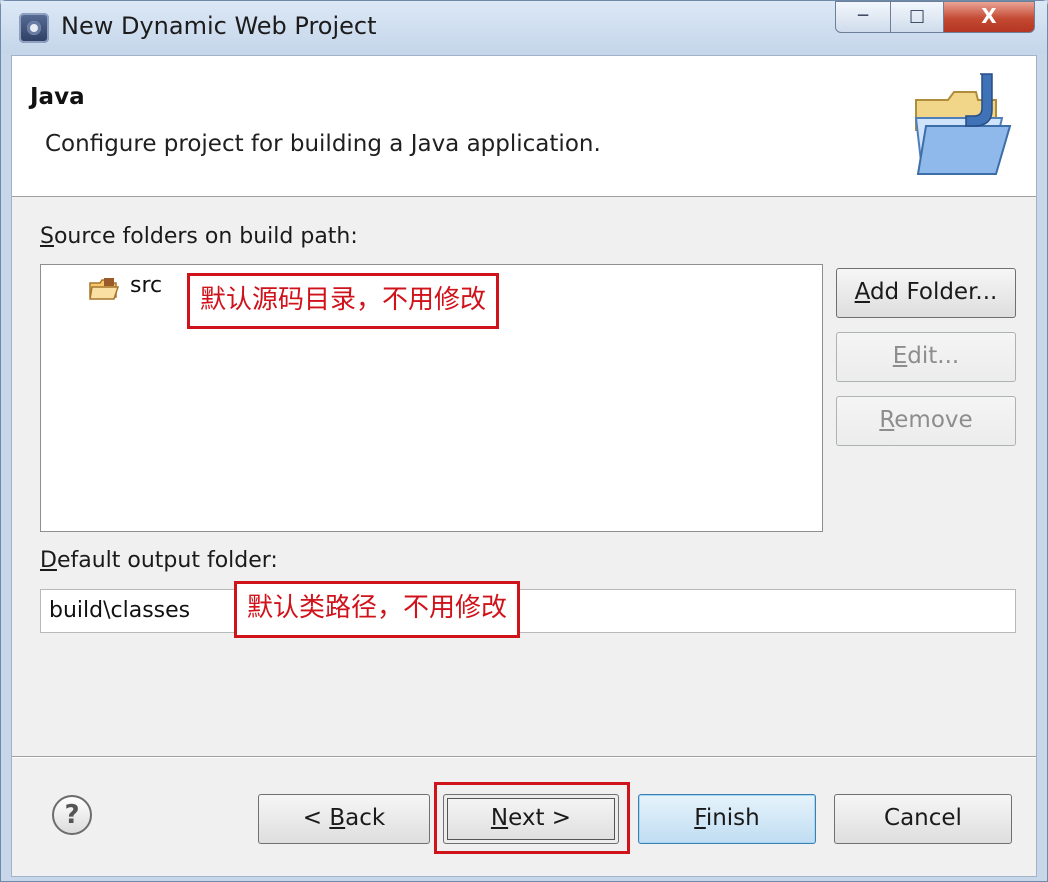  Describe the element at coordinates (863, 17) in the screenshot. I see `minimize-button: ─` at that location.